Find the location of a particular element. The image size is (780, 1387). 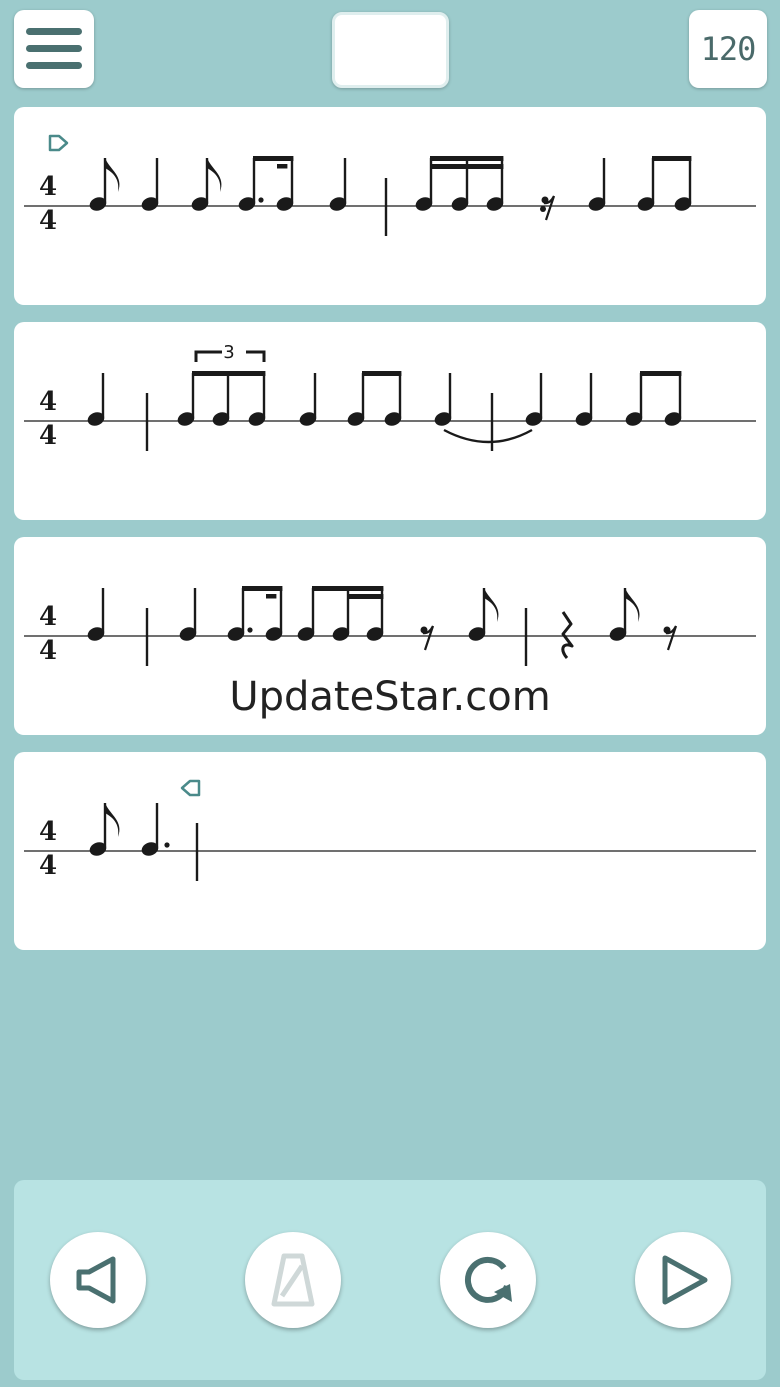

staff-2-notation: 4 4 3 is located at coordinates (390, 396).